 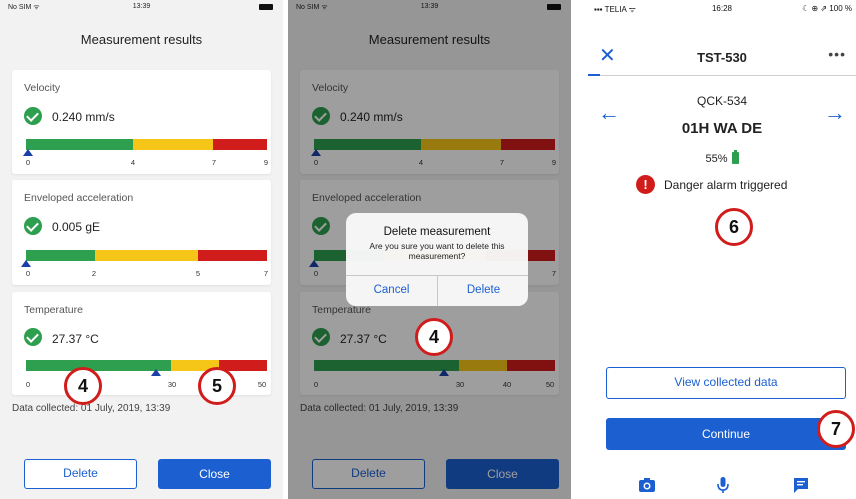 What do you see at coordinates (437, 232) in the screenshot?
I see `dialog-title: Delete measurement` at bounding box center [437, 232].